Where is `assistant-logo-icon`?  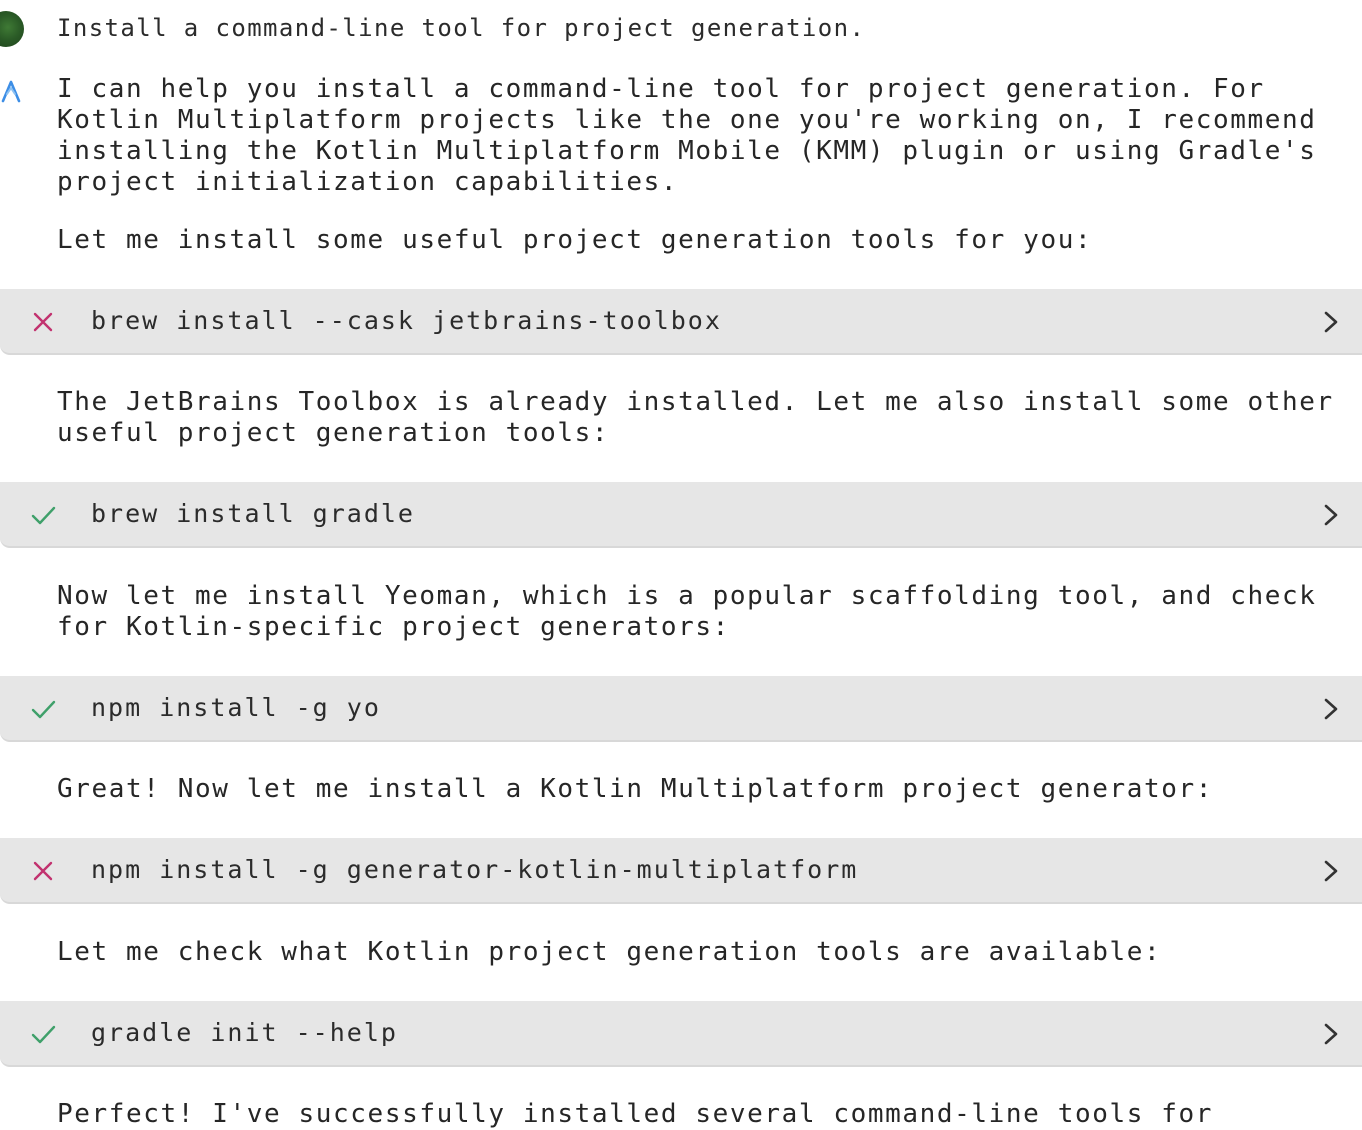 assistant-logo-icon is located at coordinates (11, 91).